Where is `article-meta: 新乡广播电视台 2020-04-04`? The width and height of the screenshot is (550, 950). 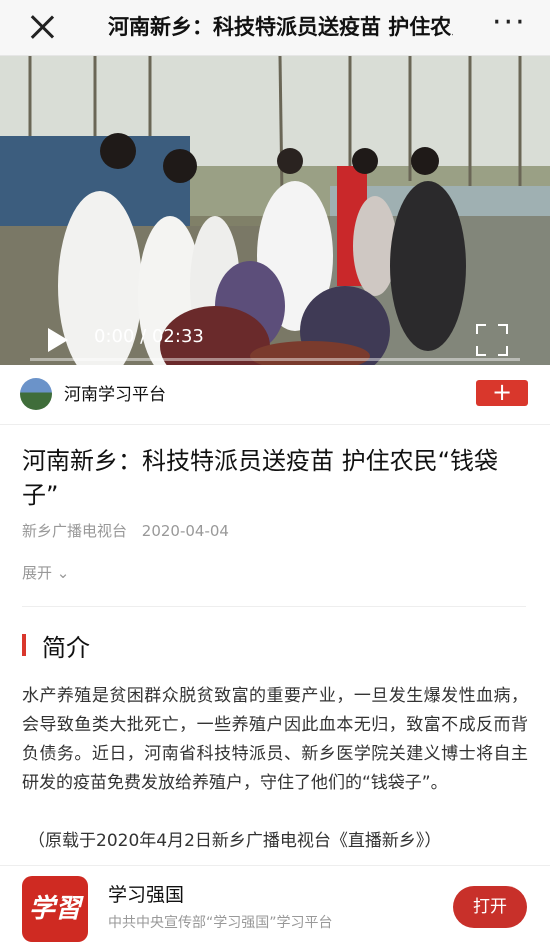
article-meta: 新乡广播电视台 2020-04-04 is located at coordinates (130, 530).